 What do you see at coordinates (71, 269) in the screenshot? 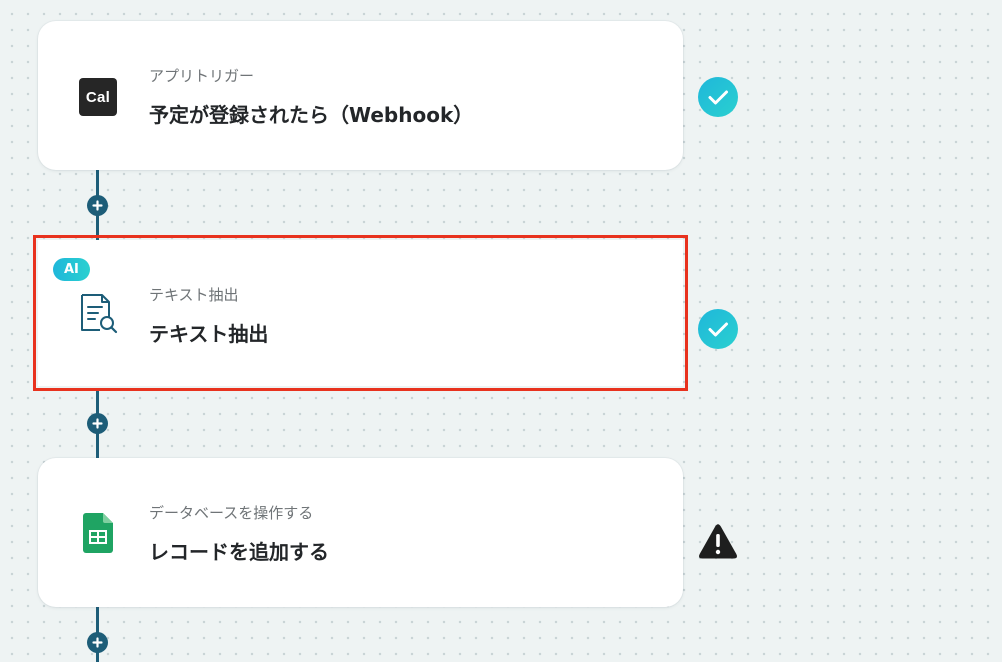
I see `ai-badge: AI` at bounding box center [71, 269].